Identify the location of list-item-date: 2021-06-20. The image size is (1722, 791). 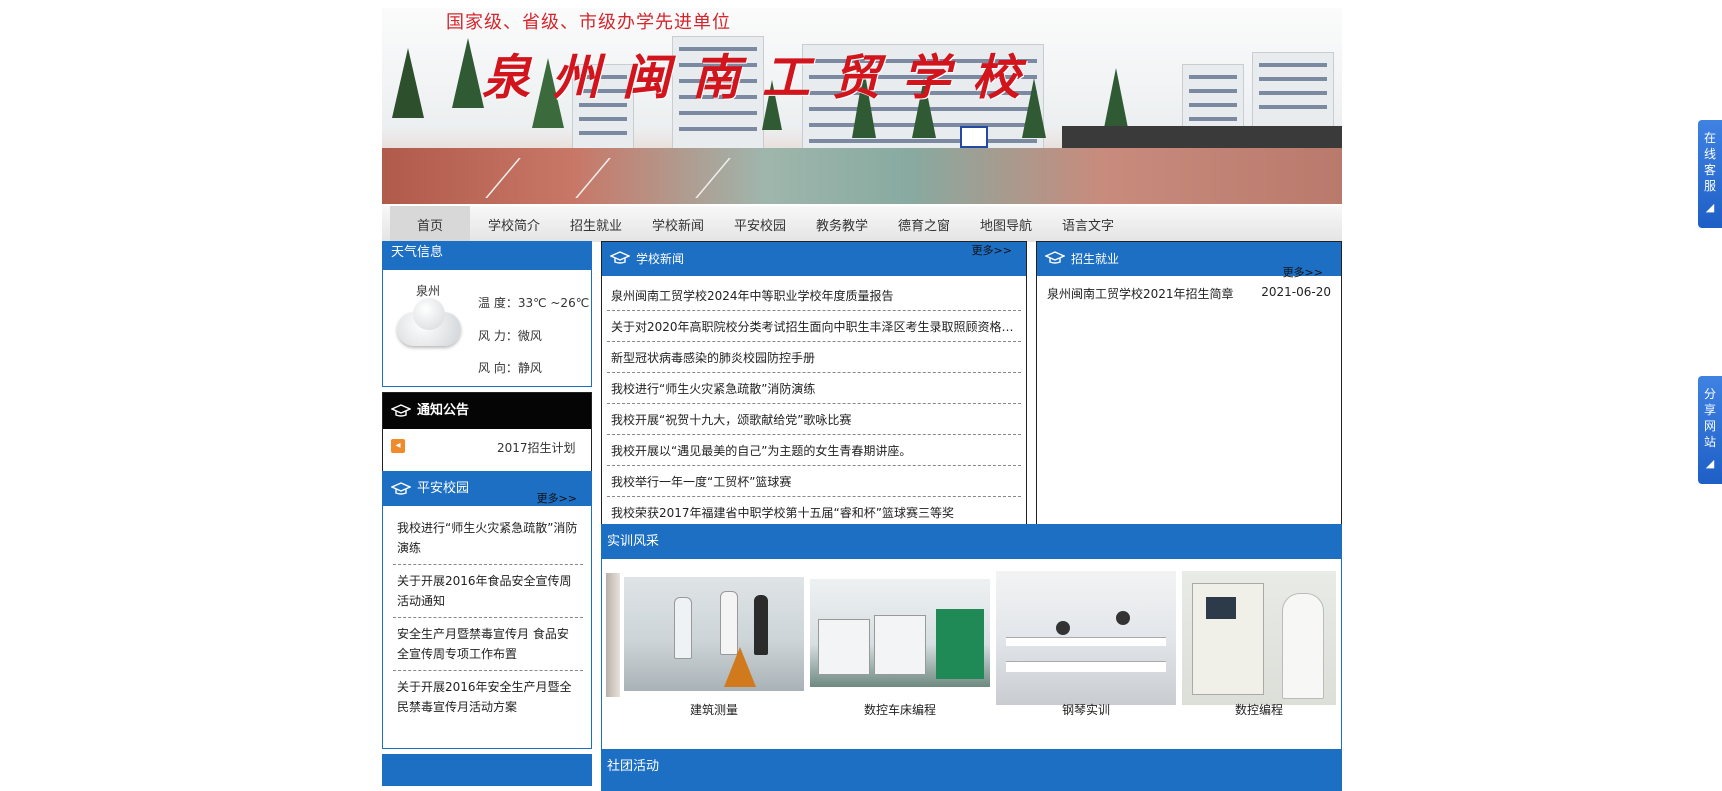
(1296, 292).